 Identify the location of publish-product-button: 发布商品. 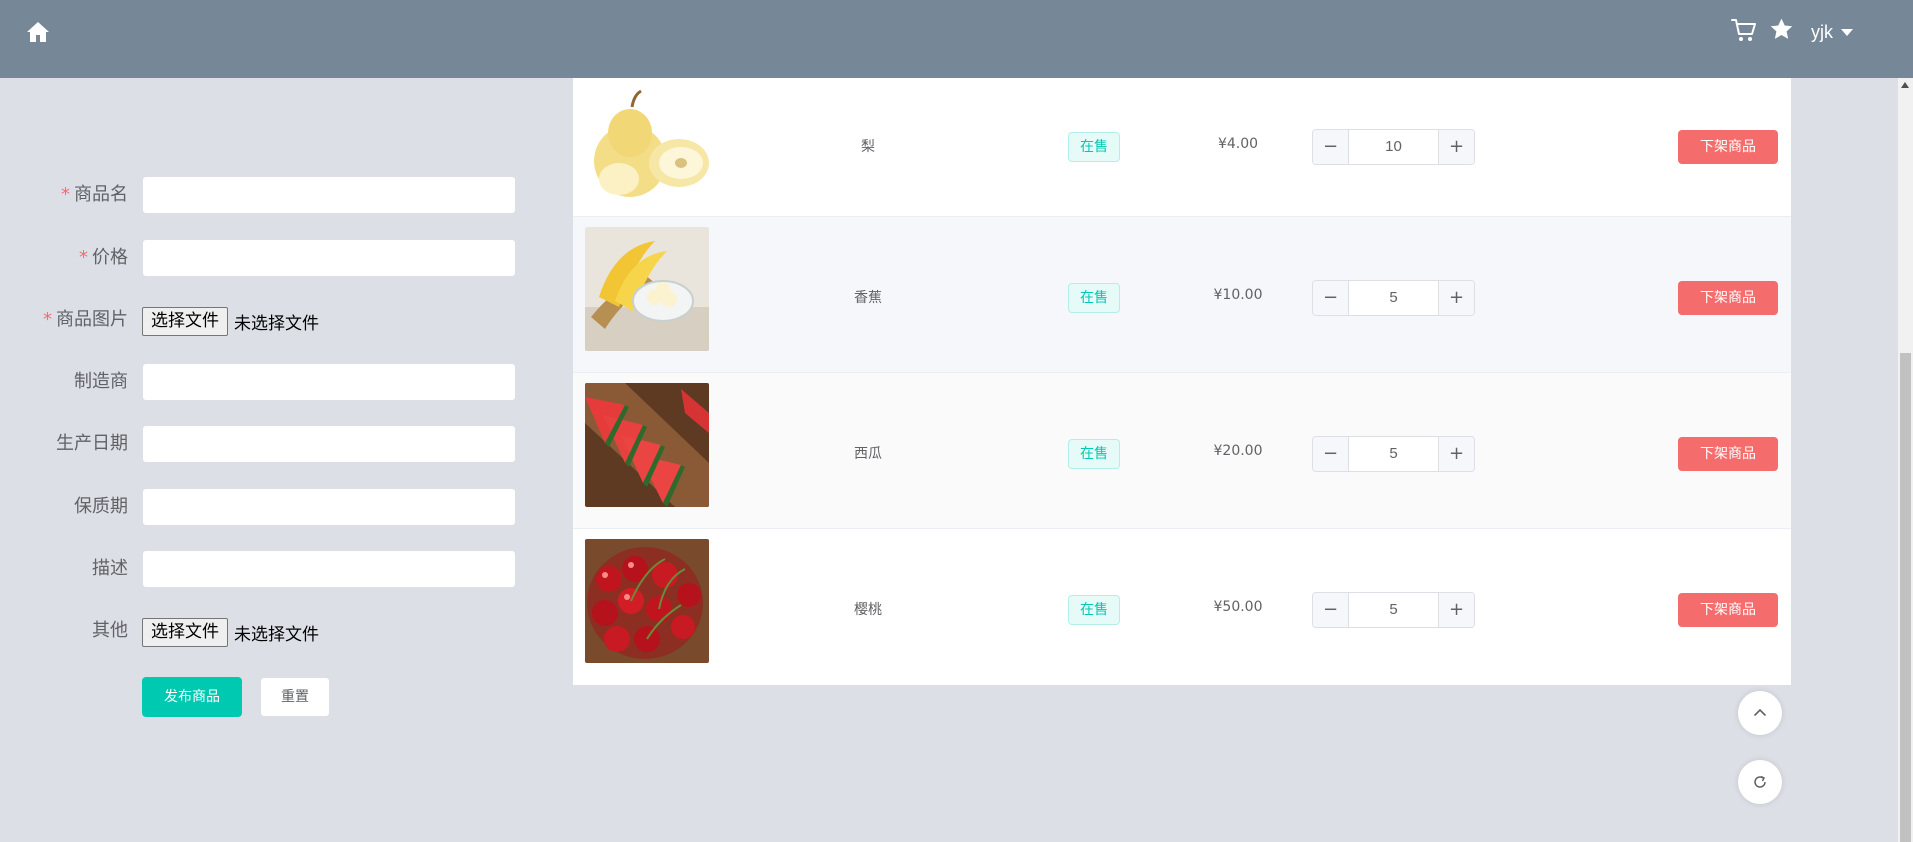
(192, 697).